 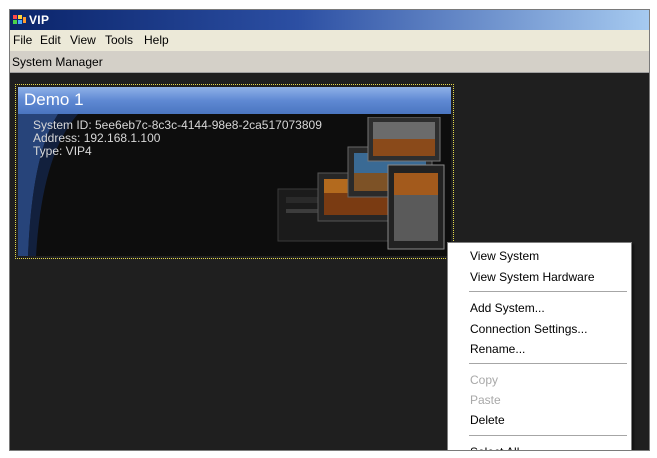 What do you see at coordinates (22, 40) in the screenshot?
I see `menu-file: File` at bounding box center [22, 40].